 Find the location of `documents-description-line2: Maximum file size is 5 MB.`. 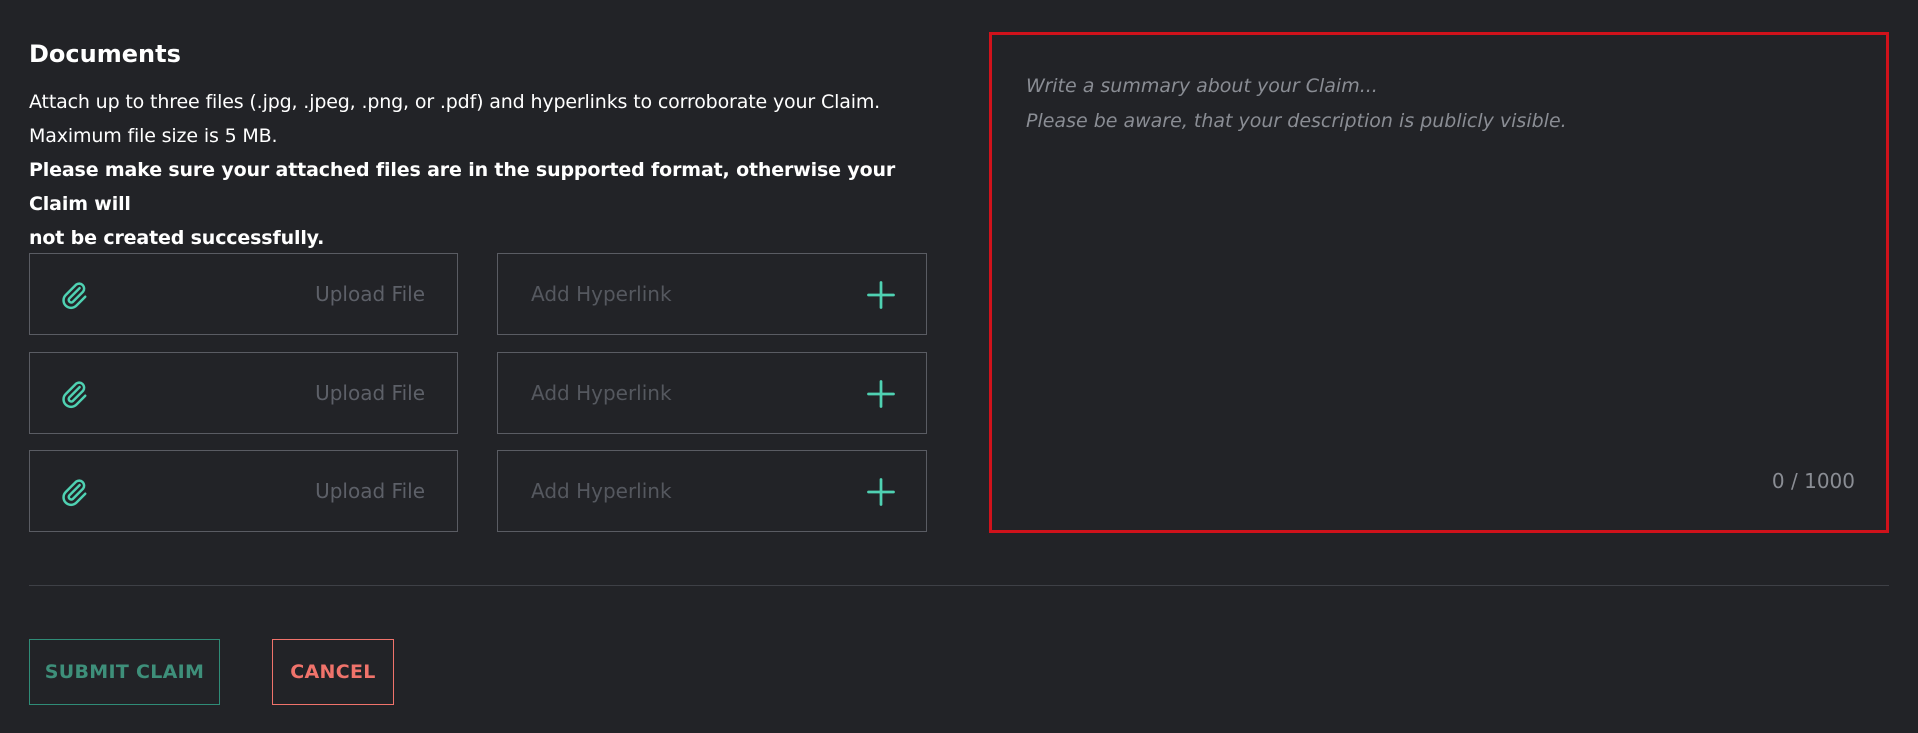

documents-description-line2: Maximum file size is 5 MB. is located at coordinates (153, 136).